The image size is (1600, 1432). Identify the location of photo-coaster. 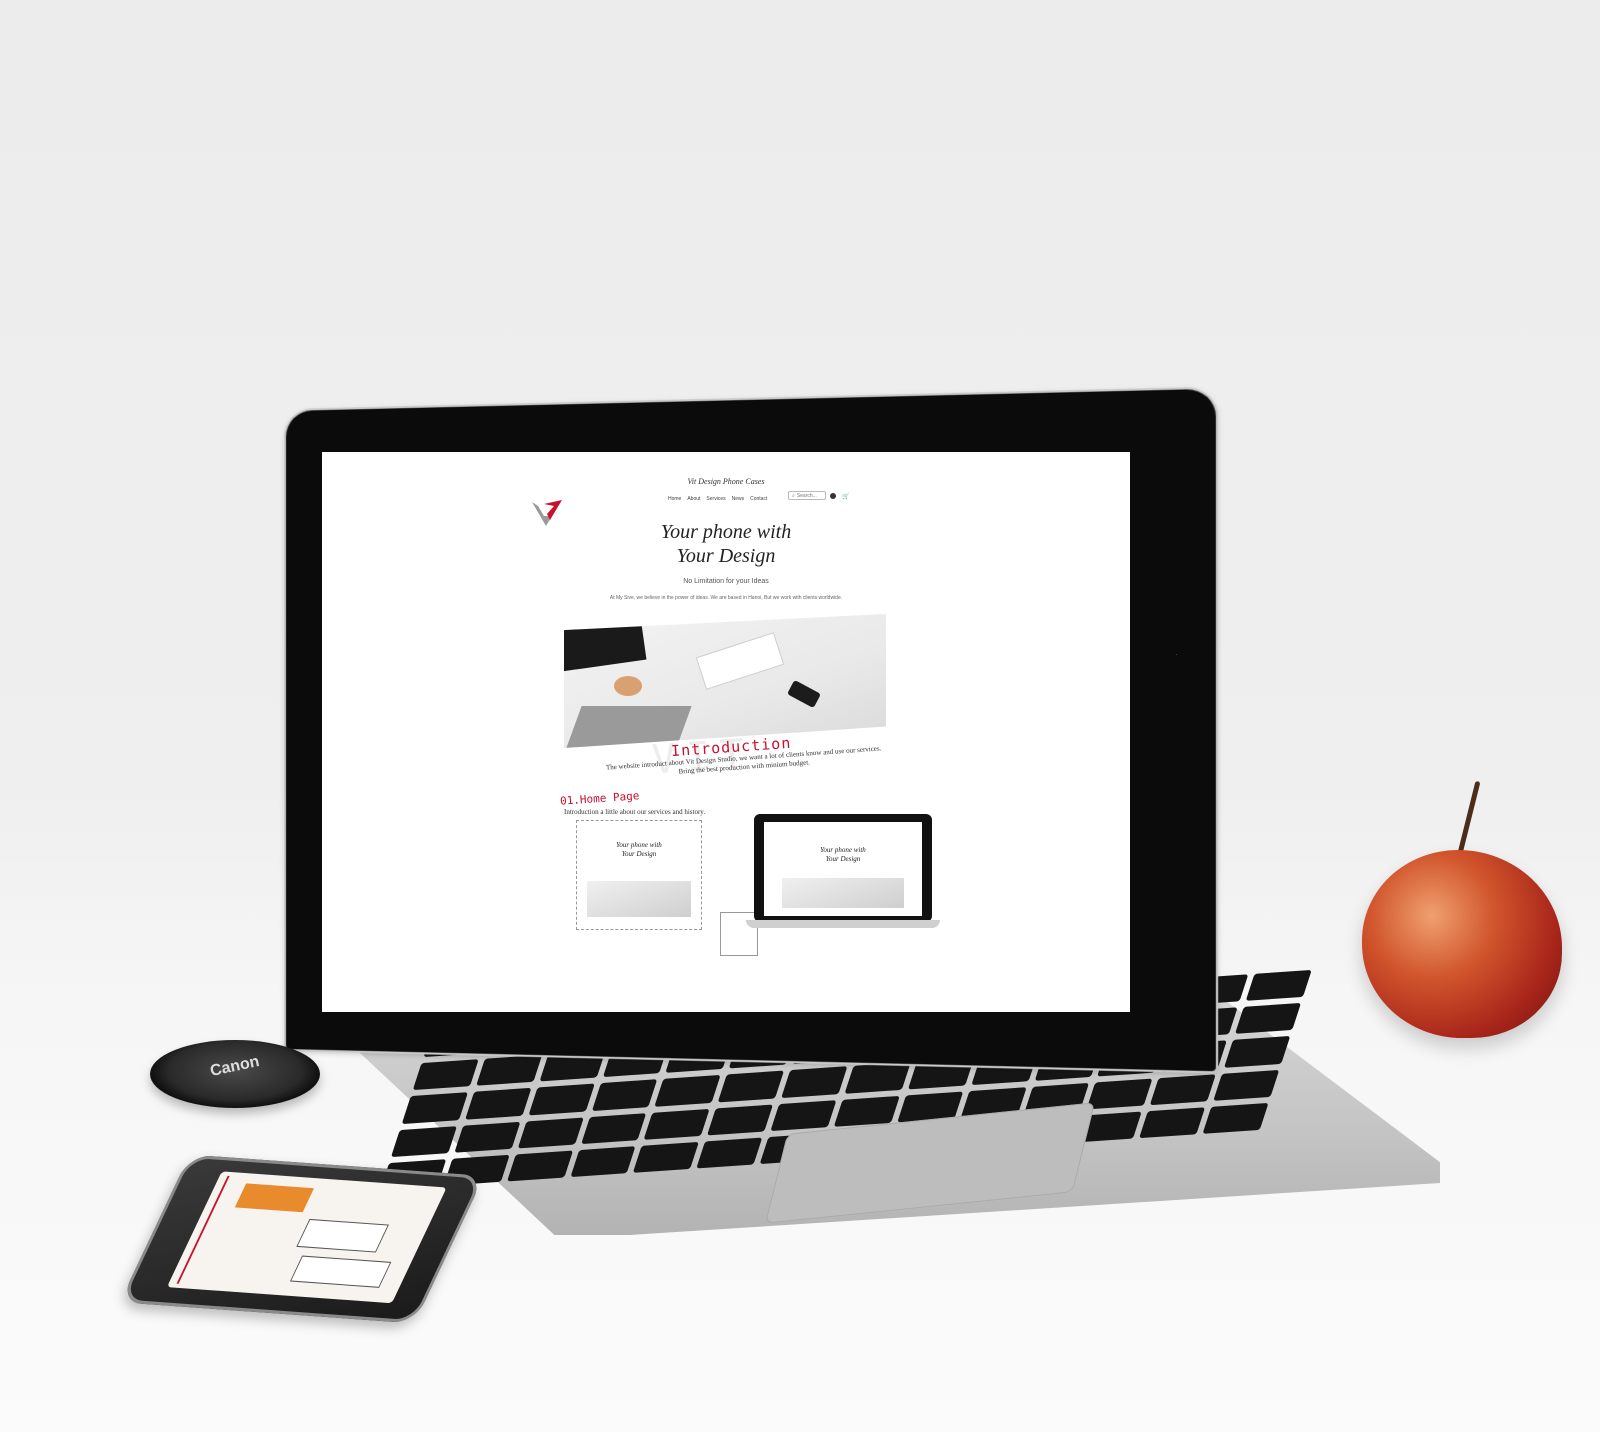
(628, 686).